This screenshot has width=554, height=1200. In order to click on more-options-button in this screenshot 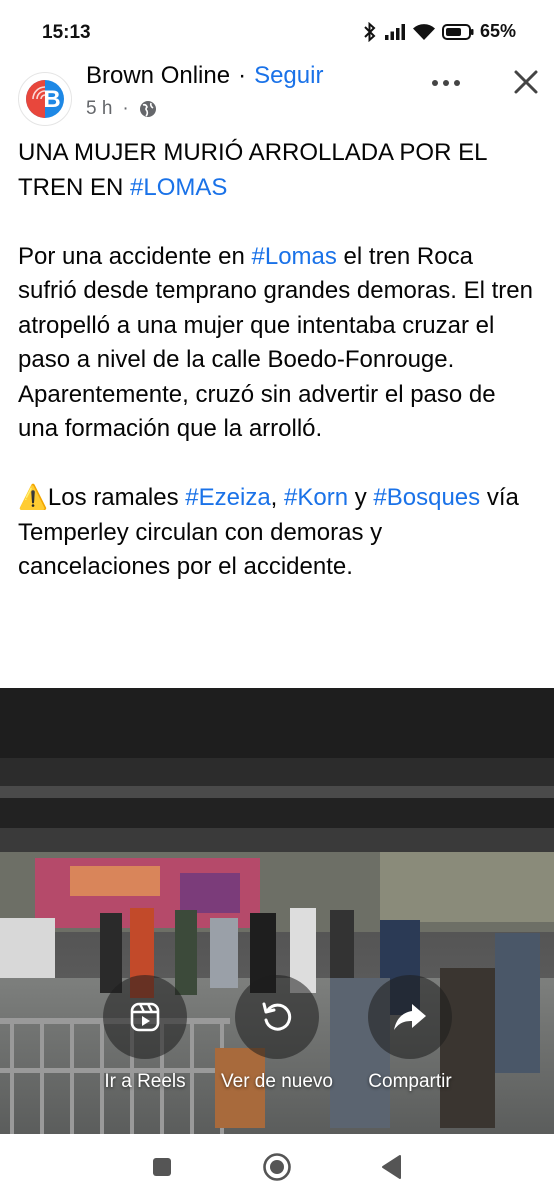, I will do `click(446, 83)`.